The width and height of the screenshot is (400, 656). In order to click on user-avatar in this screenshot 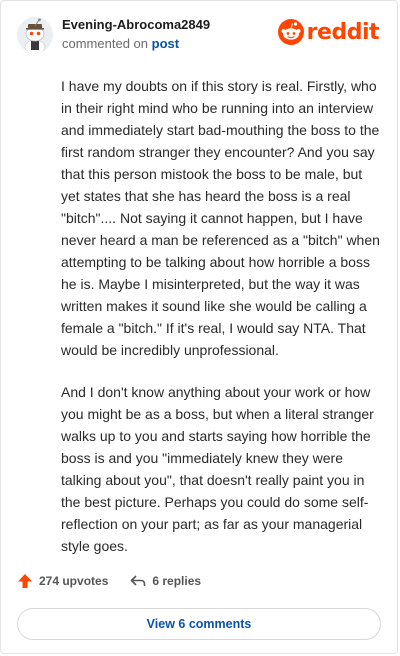, I will do `click(35, 35)`.